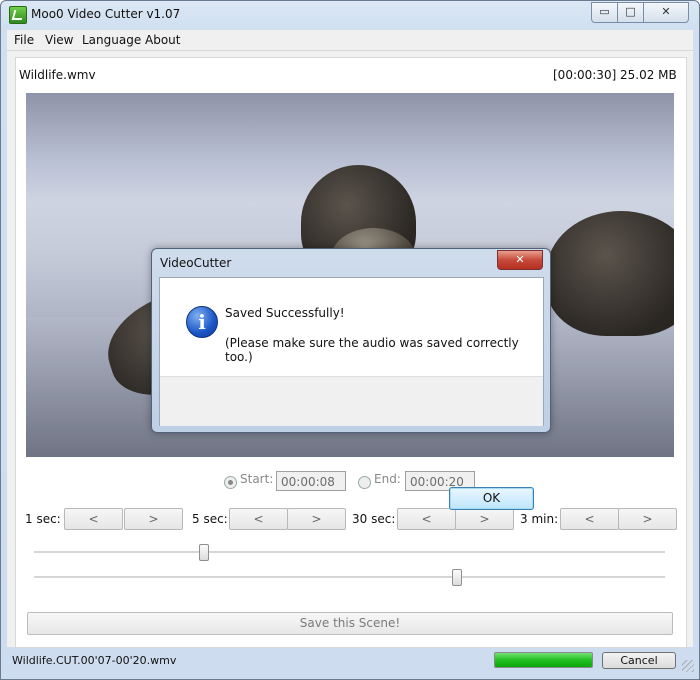 This screenshot has width=700, height=680. Describe the element at coordinates (387, 479) in the screenshot. I see `end-label: End:` at that location.